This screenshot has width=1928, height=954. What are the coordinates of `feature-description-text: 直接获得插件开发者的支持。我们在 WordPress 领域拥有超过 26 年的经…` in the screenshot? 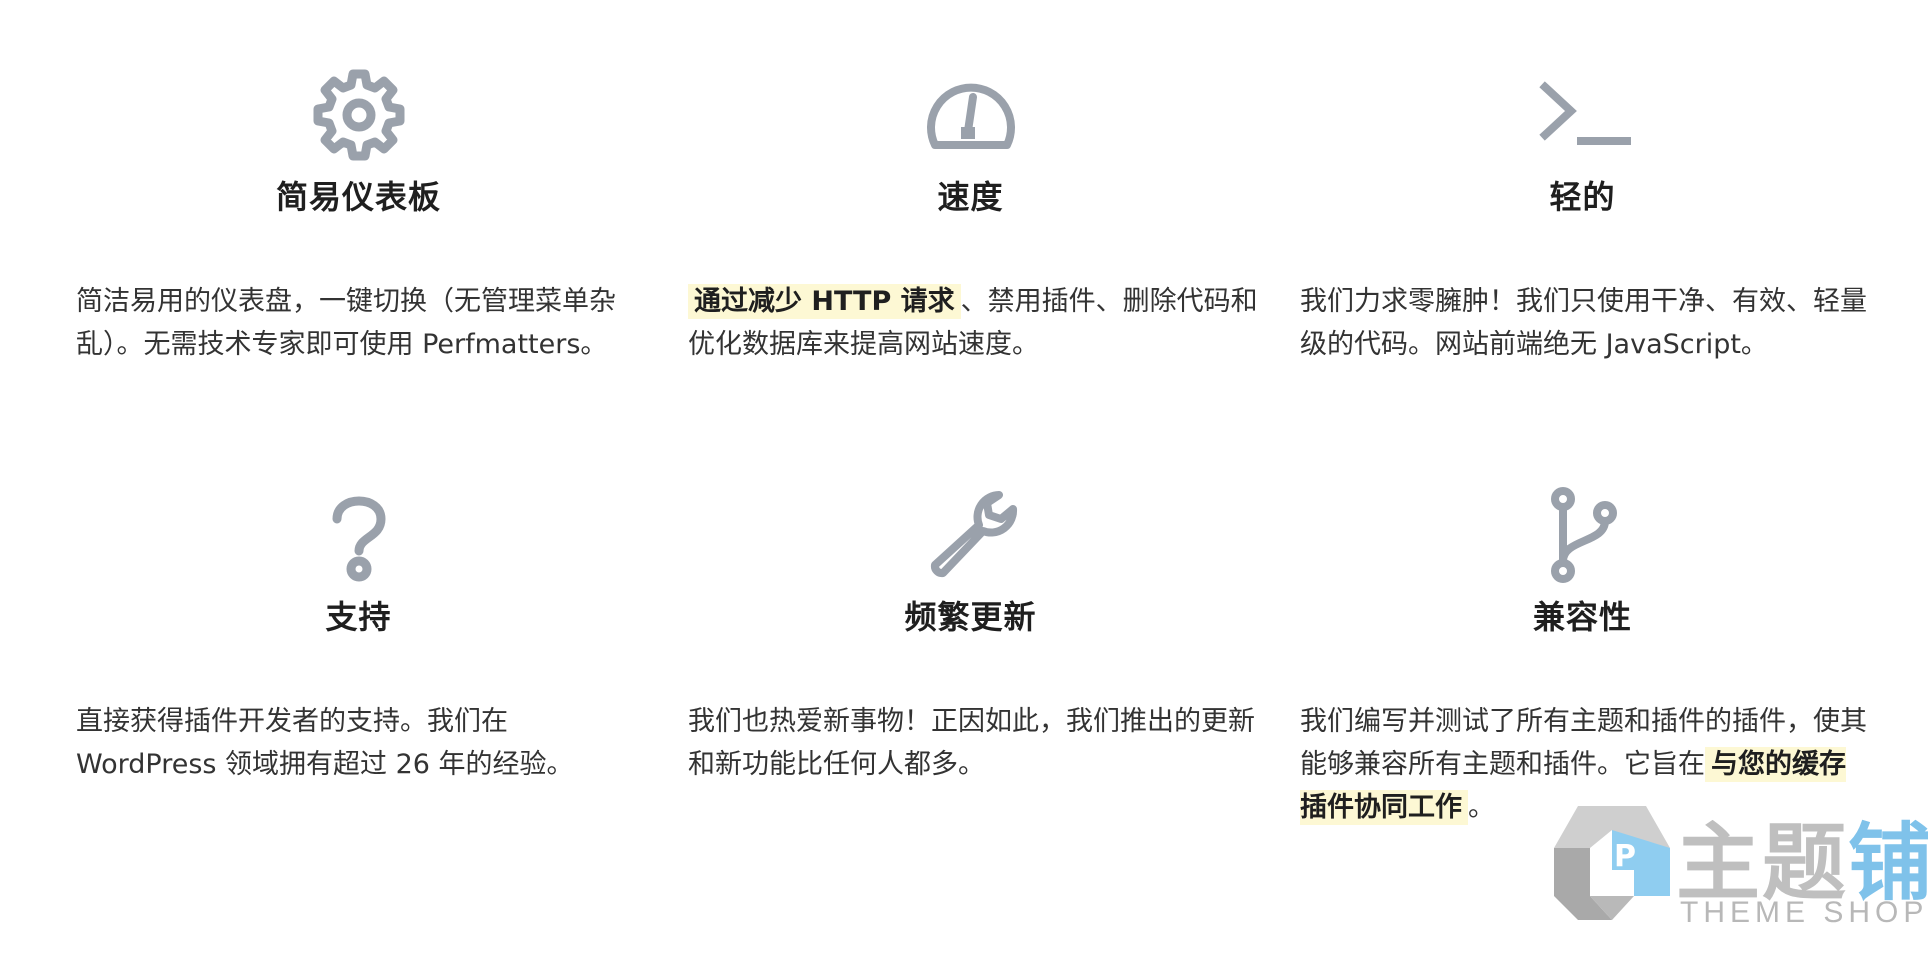 It's located at (325, 743).